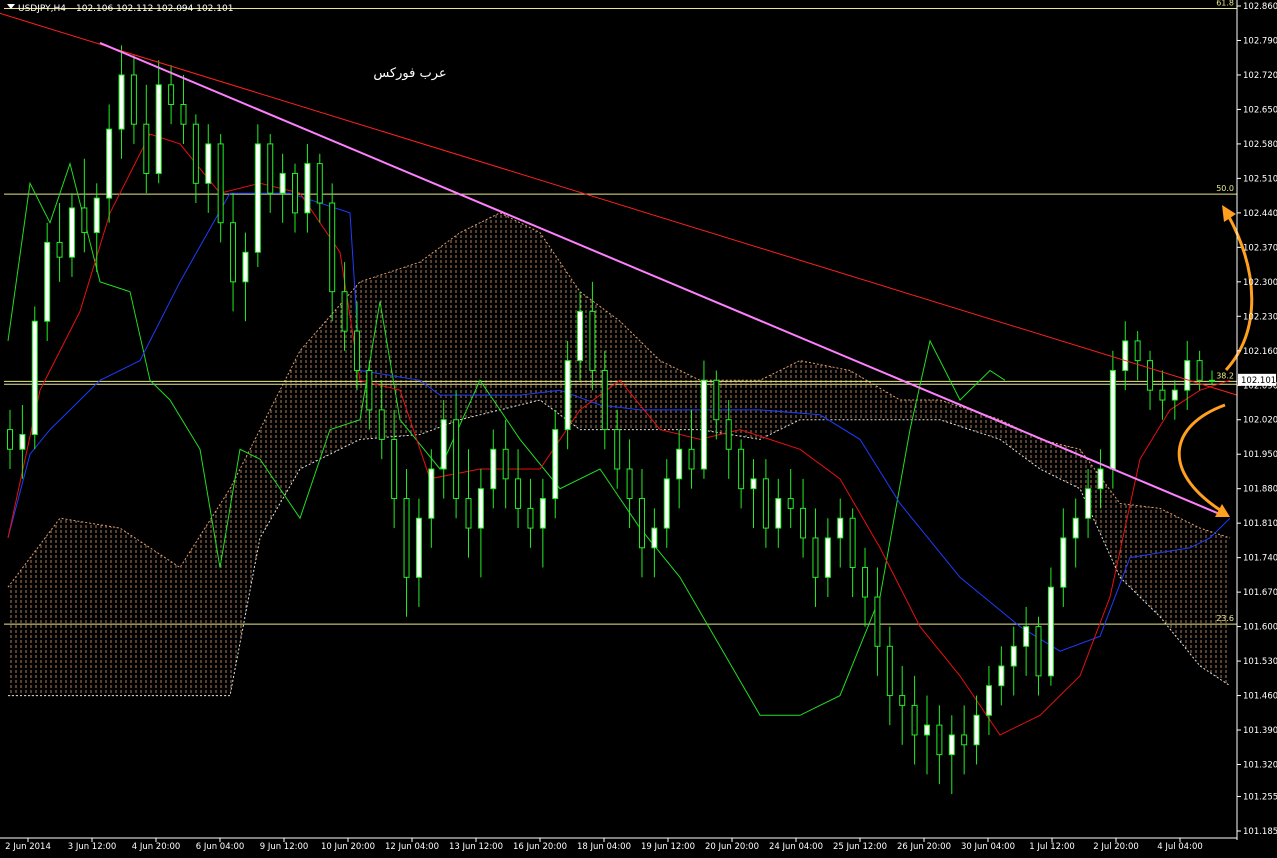 This screenshot has width=1277, height=858. Describe the element at coordinates (284, 847) in the screenshot. I see `time-tick-label: 9 Jun 12:00` at that location.